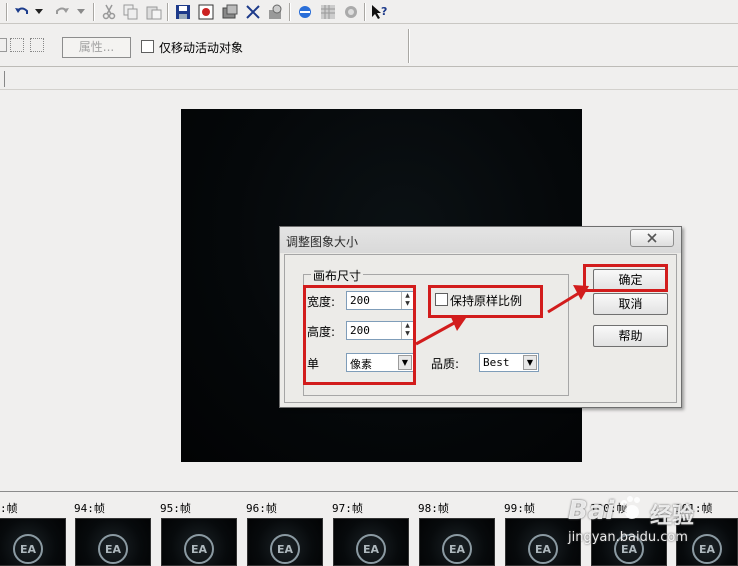  What do you see at coordinates (433, 508) in the screenshot?
I see `frame-label: 98:帧` at bounding box center [433, 508].